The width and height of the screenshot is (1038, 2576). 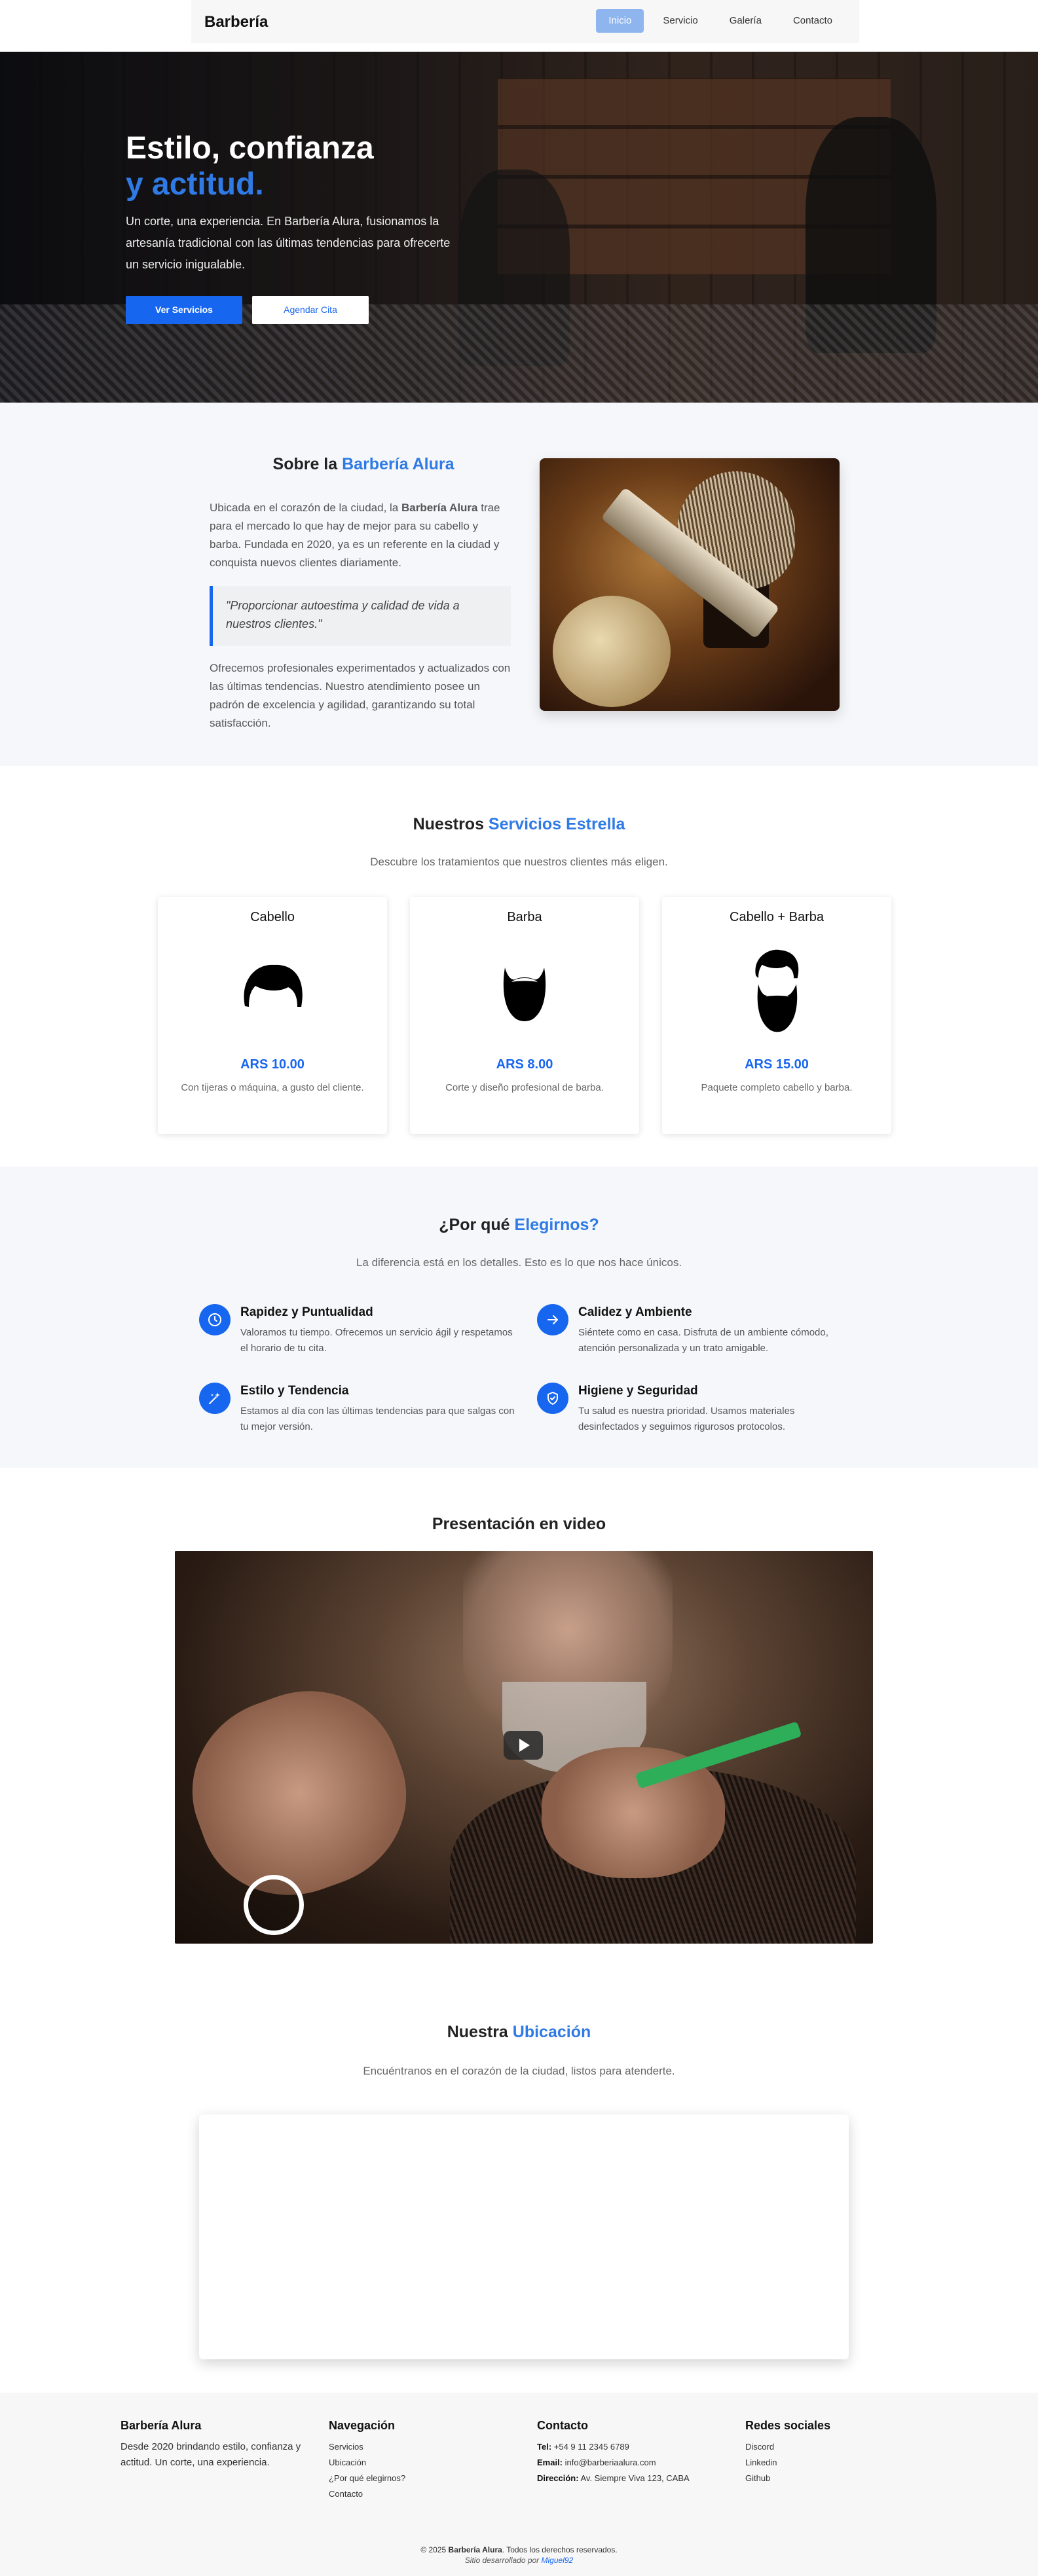 I want to click on copyright-brand: Barbería Alura, so click(x=475, y=2549).